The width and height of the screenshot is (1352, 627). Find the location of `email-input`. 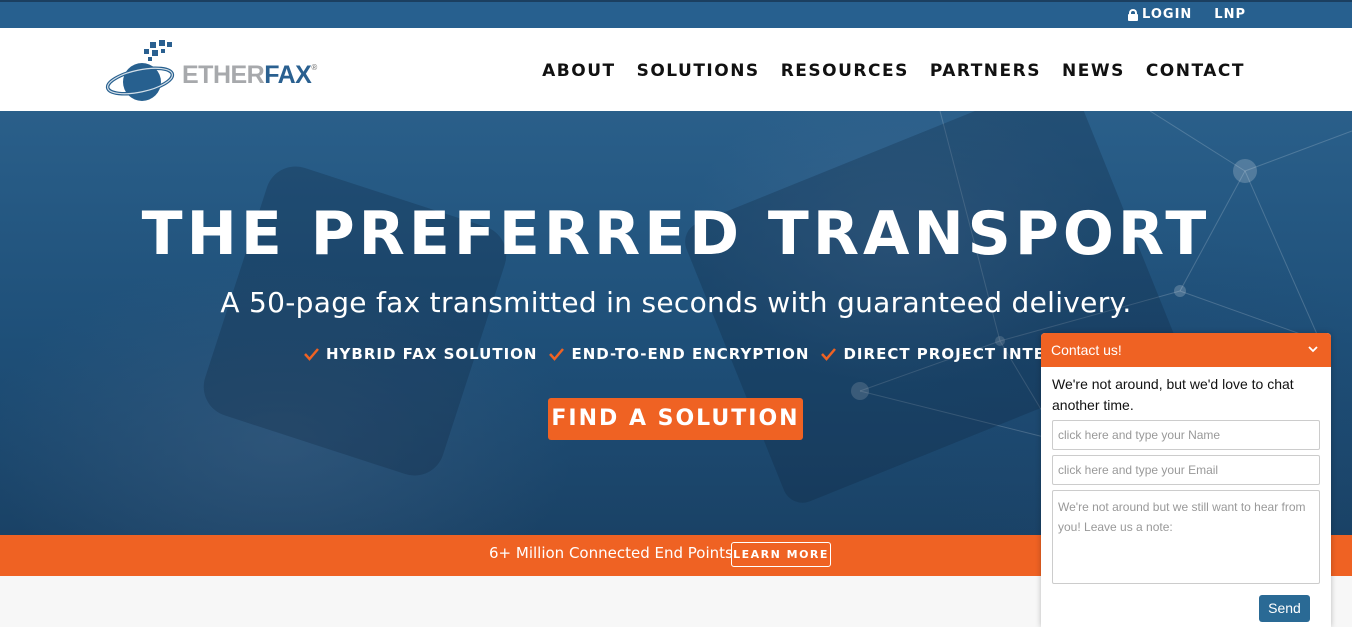

email-input is located at coordinates (1186, 470).